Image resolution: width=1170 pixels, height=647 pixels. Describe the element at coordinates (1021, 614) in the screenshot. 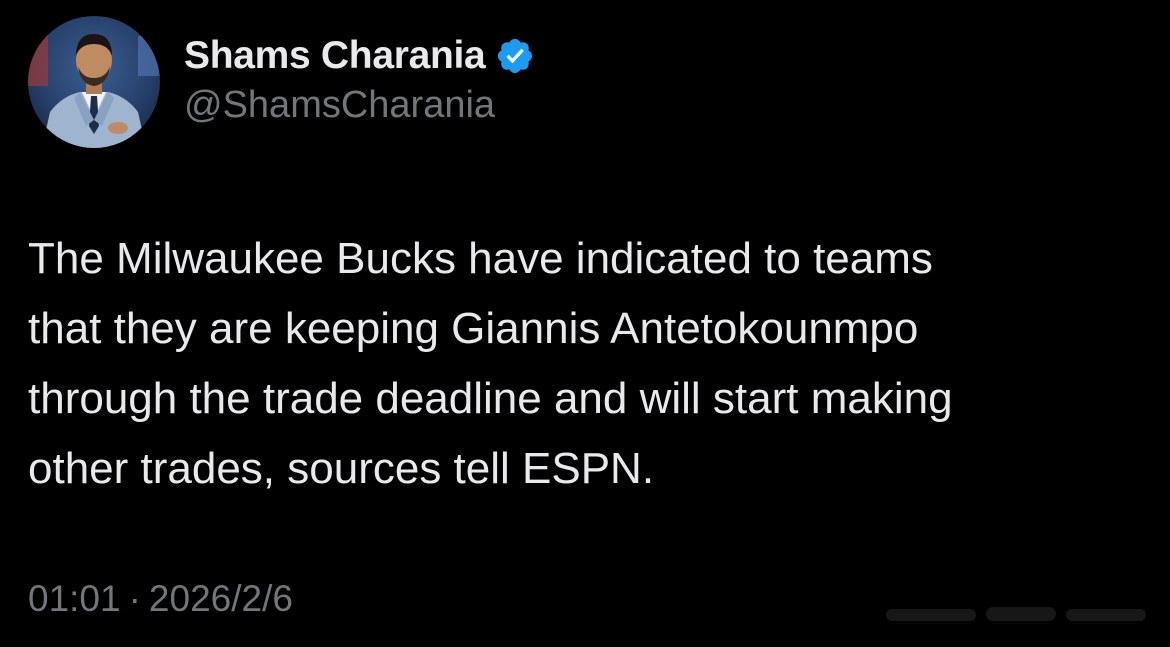

I see `watermark` at that location.